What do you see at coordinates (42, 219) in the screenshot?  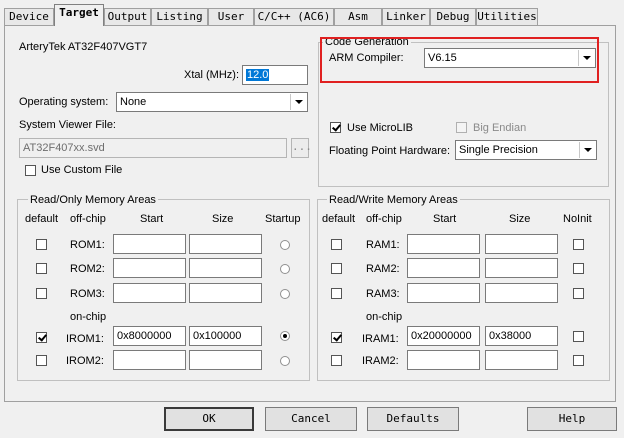 I see `rom-header-default: default` at bounding box center [42, 219].